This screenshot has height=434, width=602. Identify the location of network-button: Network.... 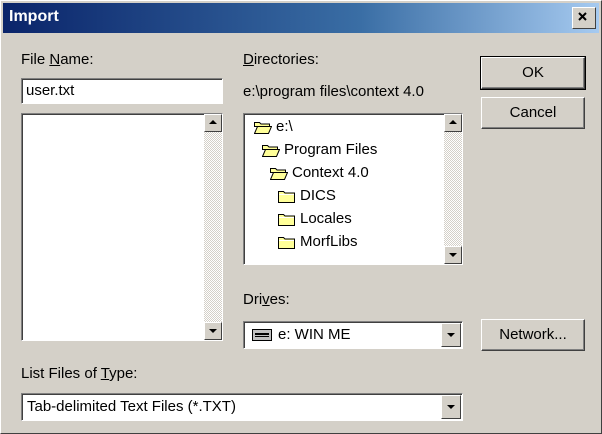
(533, 335).